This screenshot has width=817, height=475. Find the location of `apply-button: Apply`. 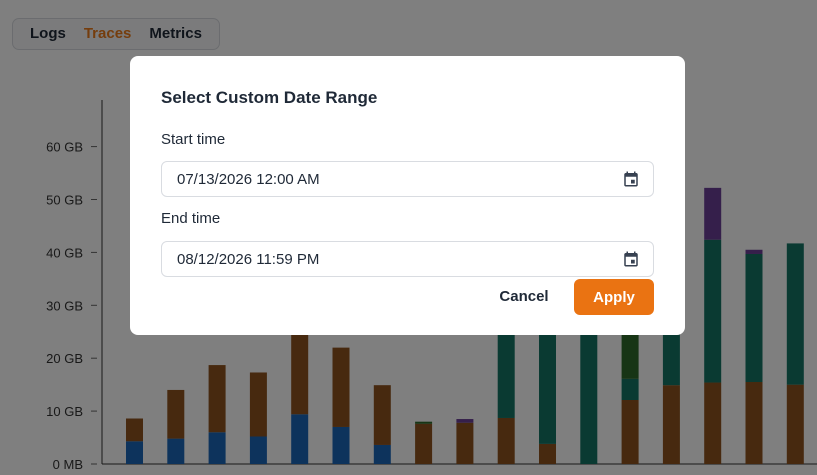

apply-button: Apply is located at coordinates (614, 297).